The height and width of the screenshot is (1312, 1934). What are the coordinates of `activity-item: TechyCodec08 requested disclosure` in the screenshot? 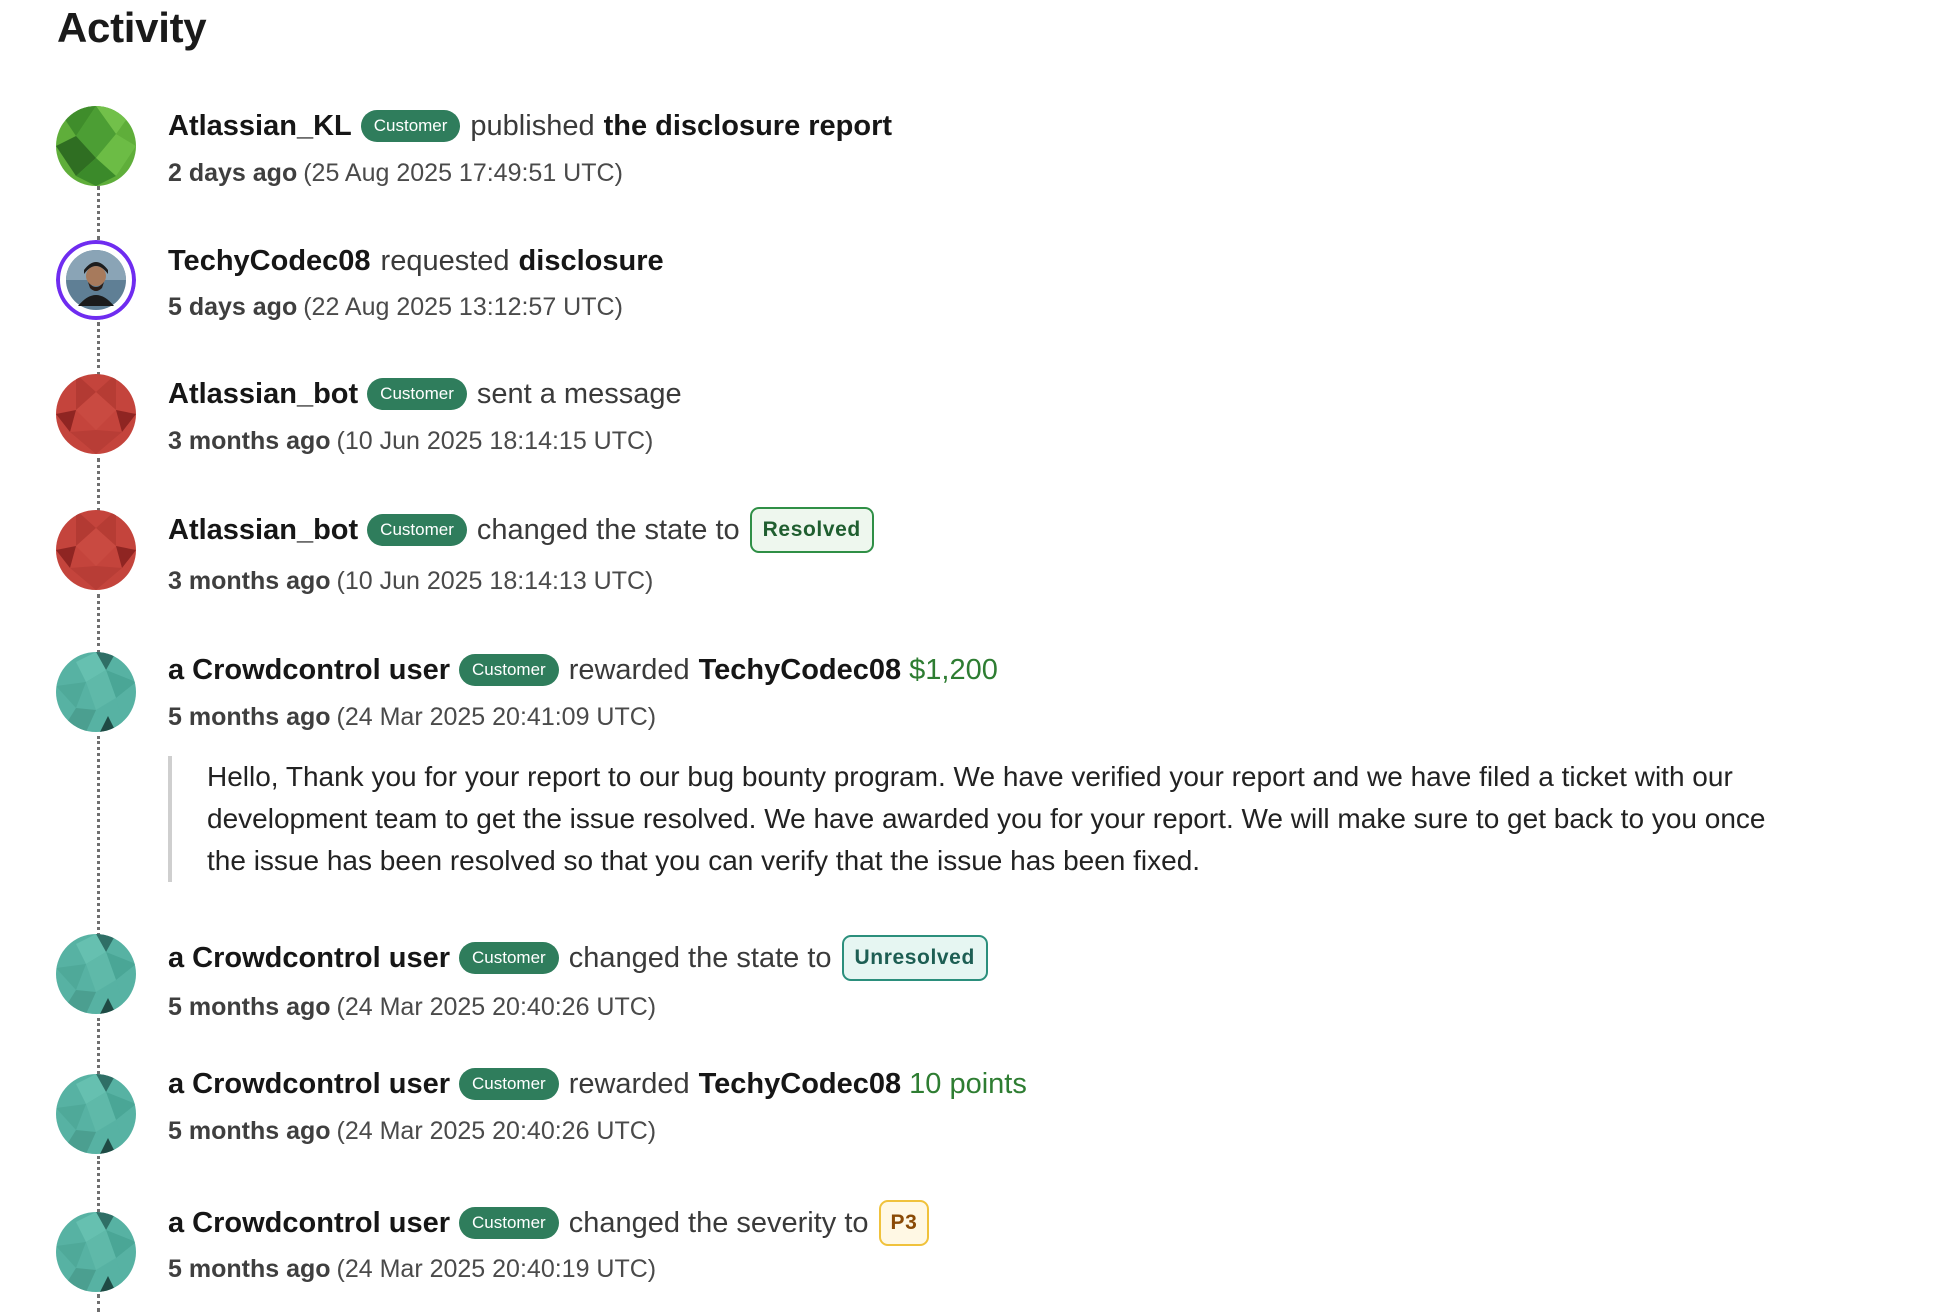 It's located at (416, 261).